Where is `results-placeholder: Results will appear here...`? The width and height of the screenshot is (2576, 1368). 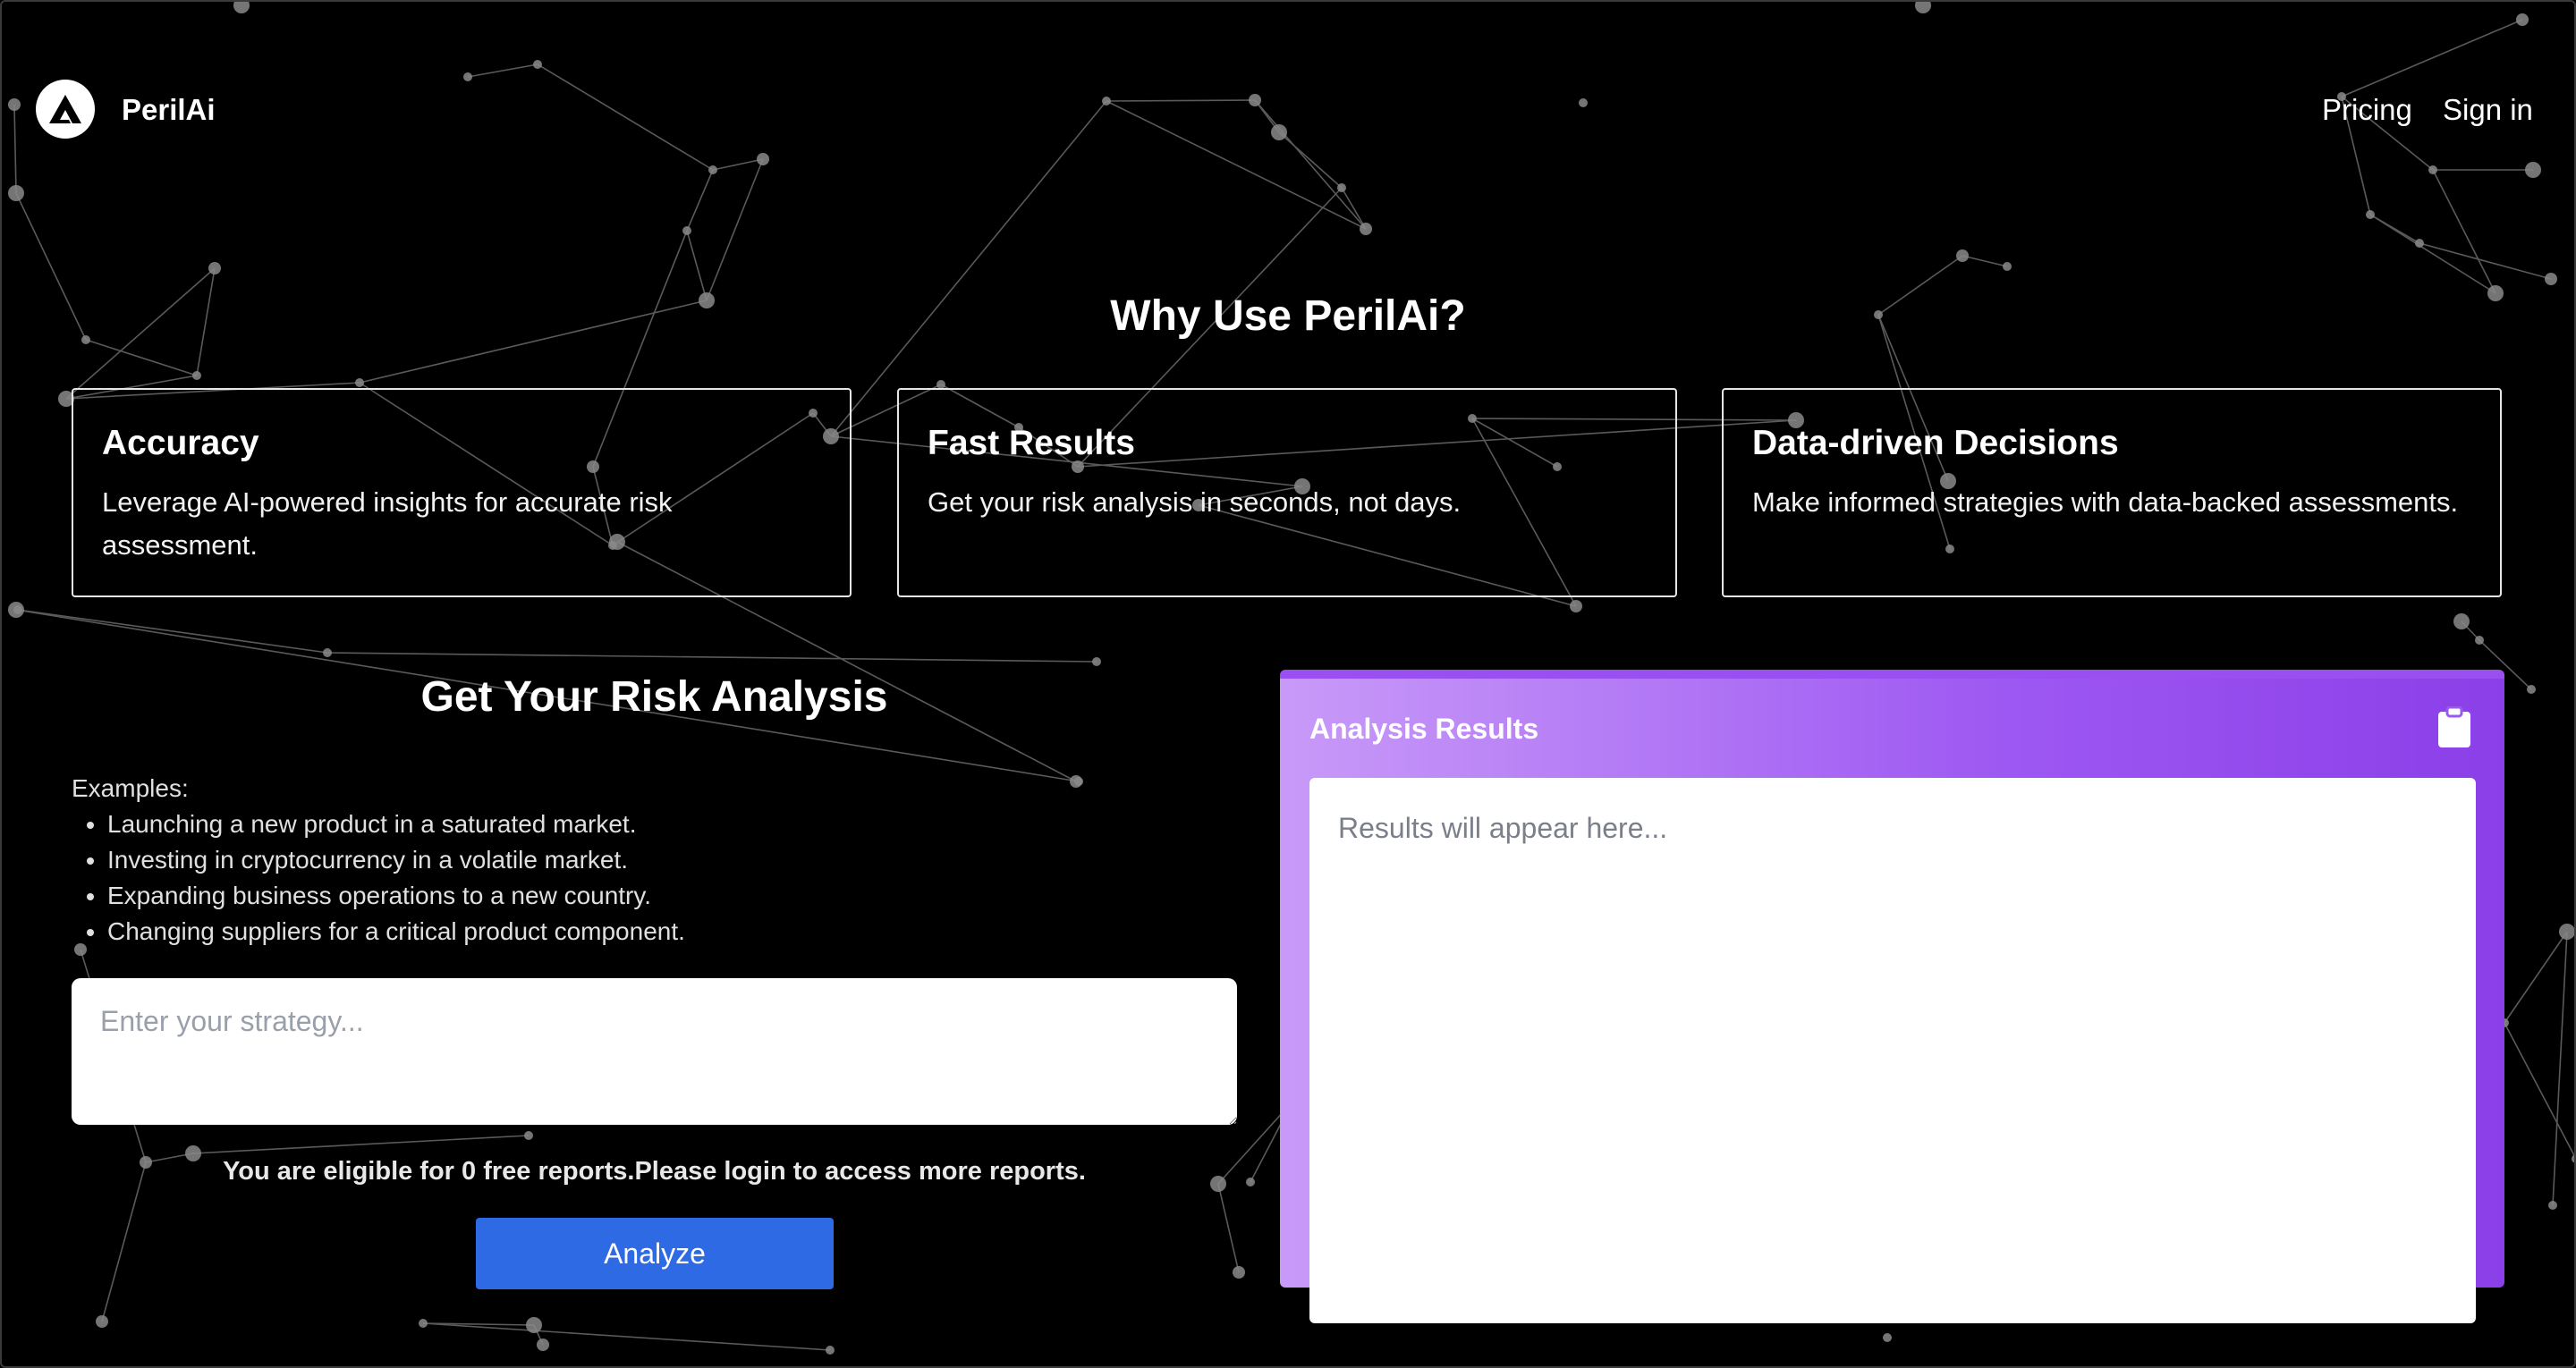
results-placeholder: Results will appear here... is located at coordinates (1503, 828).